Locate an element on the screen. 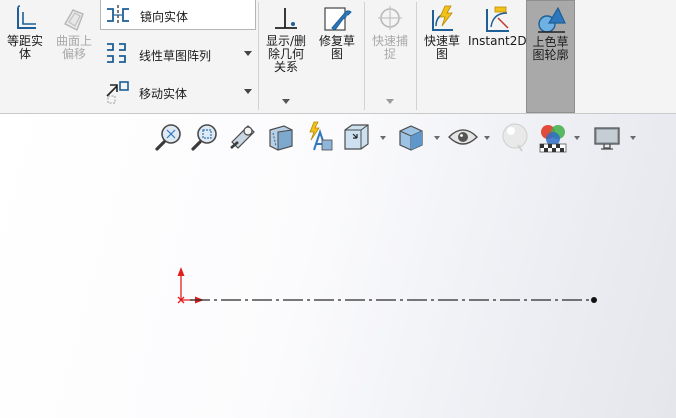 This screenshot has width=676, height=418. repair-sketch-button: 修复草 图 is located at coordinates (337, 55).